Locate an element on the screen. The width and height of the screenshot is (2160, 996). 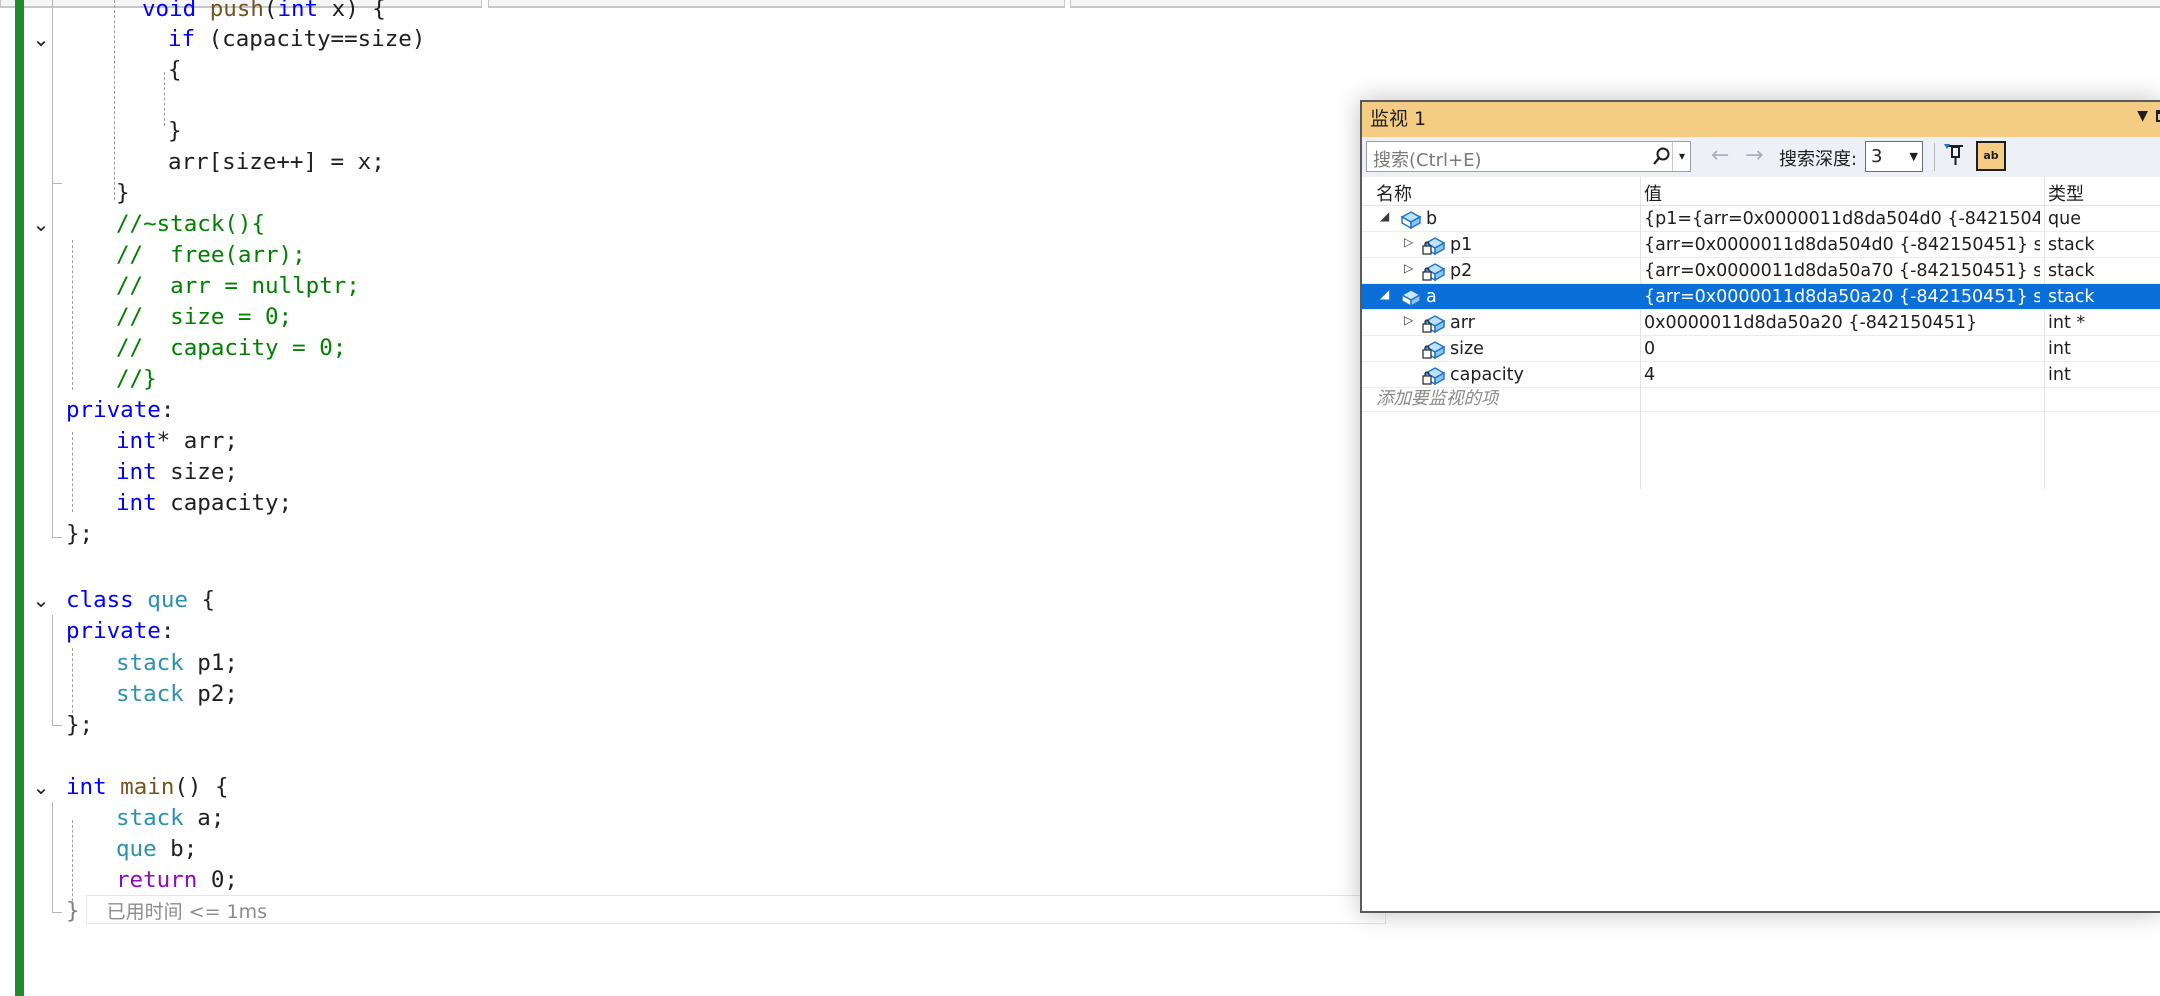
perf-tip-elapsed: 已用时间 <= 1ms is located at coordinates (187, 912).